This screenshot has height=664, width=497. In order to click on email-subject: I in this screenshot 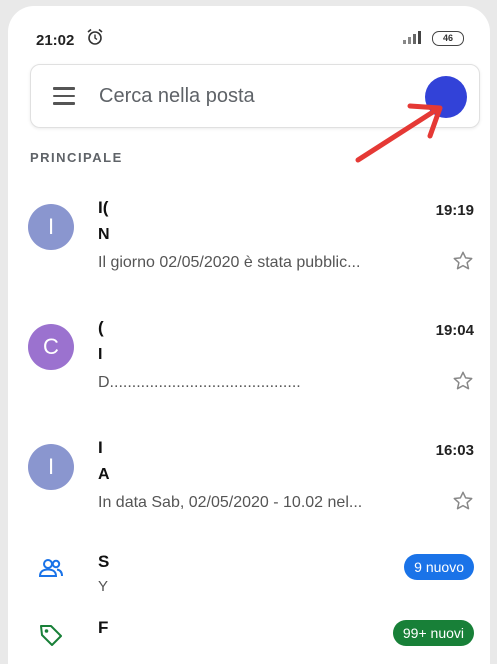, I will do `click(100, 354)`.